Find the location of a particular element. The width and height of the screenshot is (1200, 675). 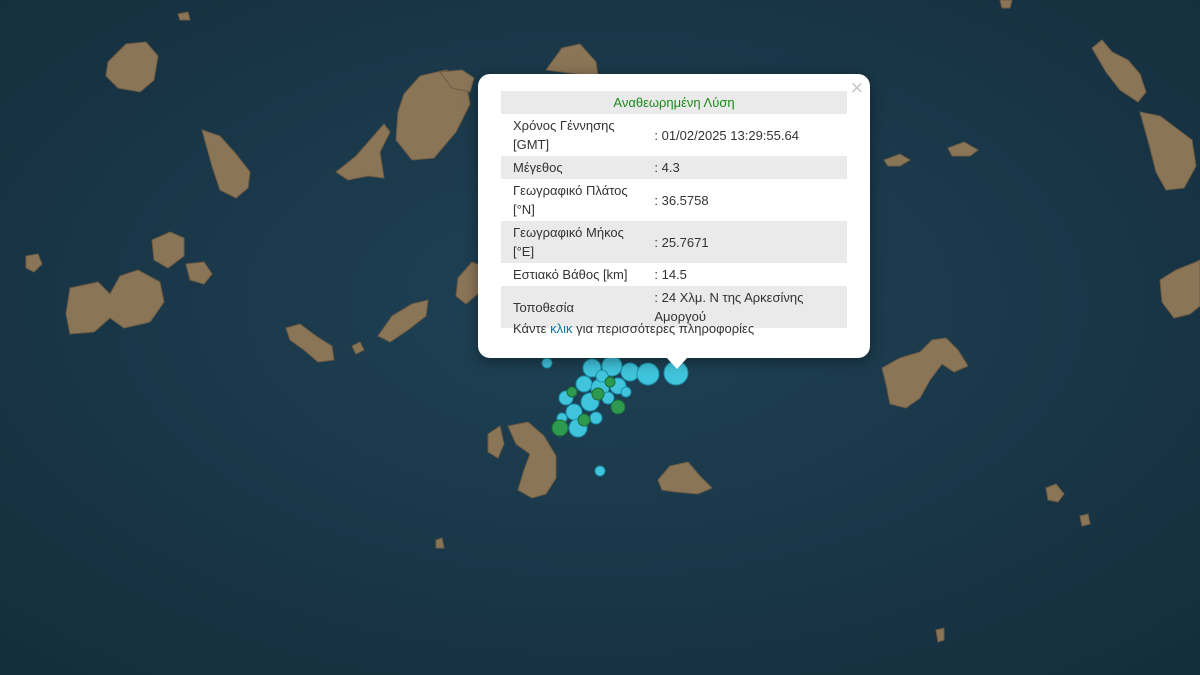

more-info-link: κλικ is located at coordinates (561, 328).